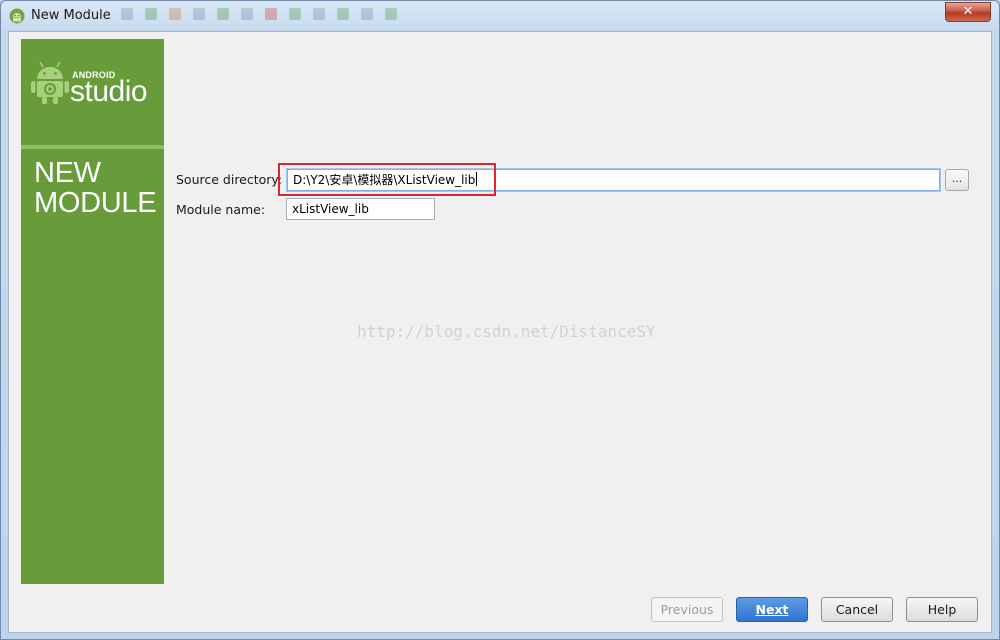  Describe the element at coordinates (387, 179) in the screenshot. I see `red-highlight-annotation` at that location.